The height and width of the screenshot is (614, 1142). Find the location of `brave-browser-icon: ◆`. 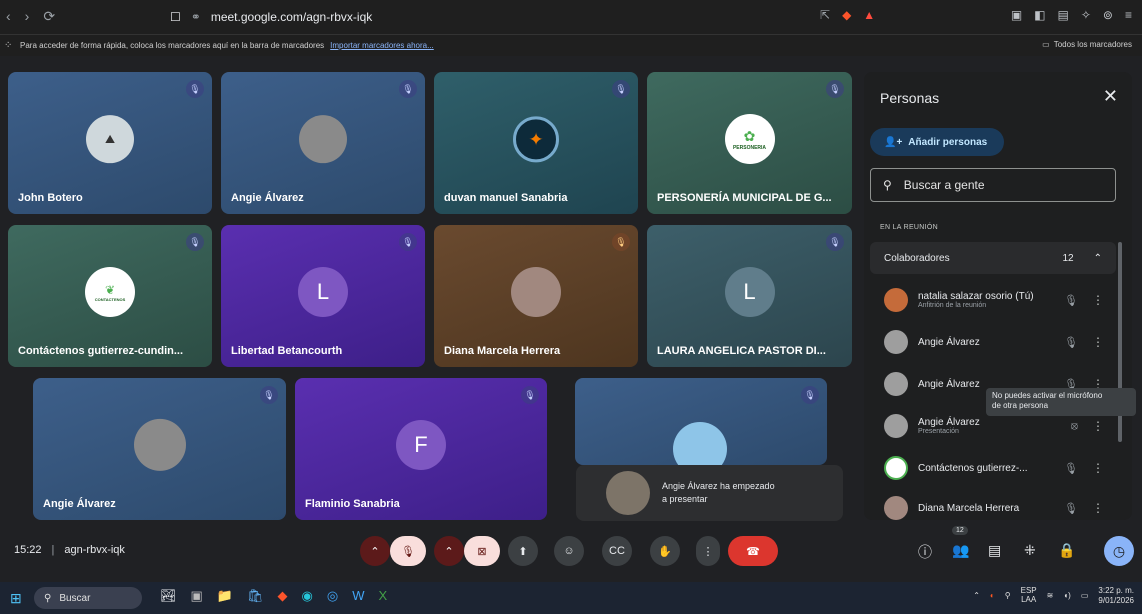

brave-browser-icon: ◆ is located at coordinates (283, 596).